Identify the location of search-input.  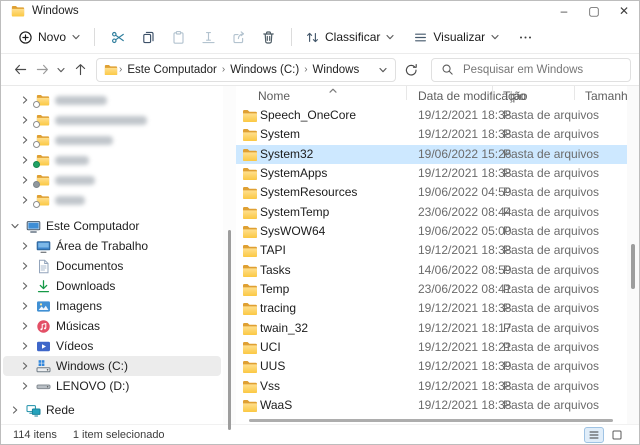
(542, 69).